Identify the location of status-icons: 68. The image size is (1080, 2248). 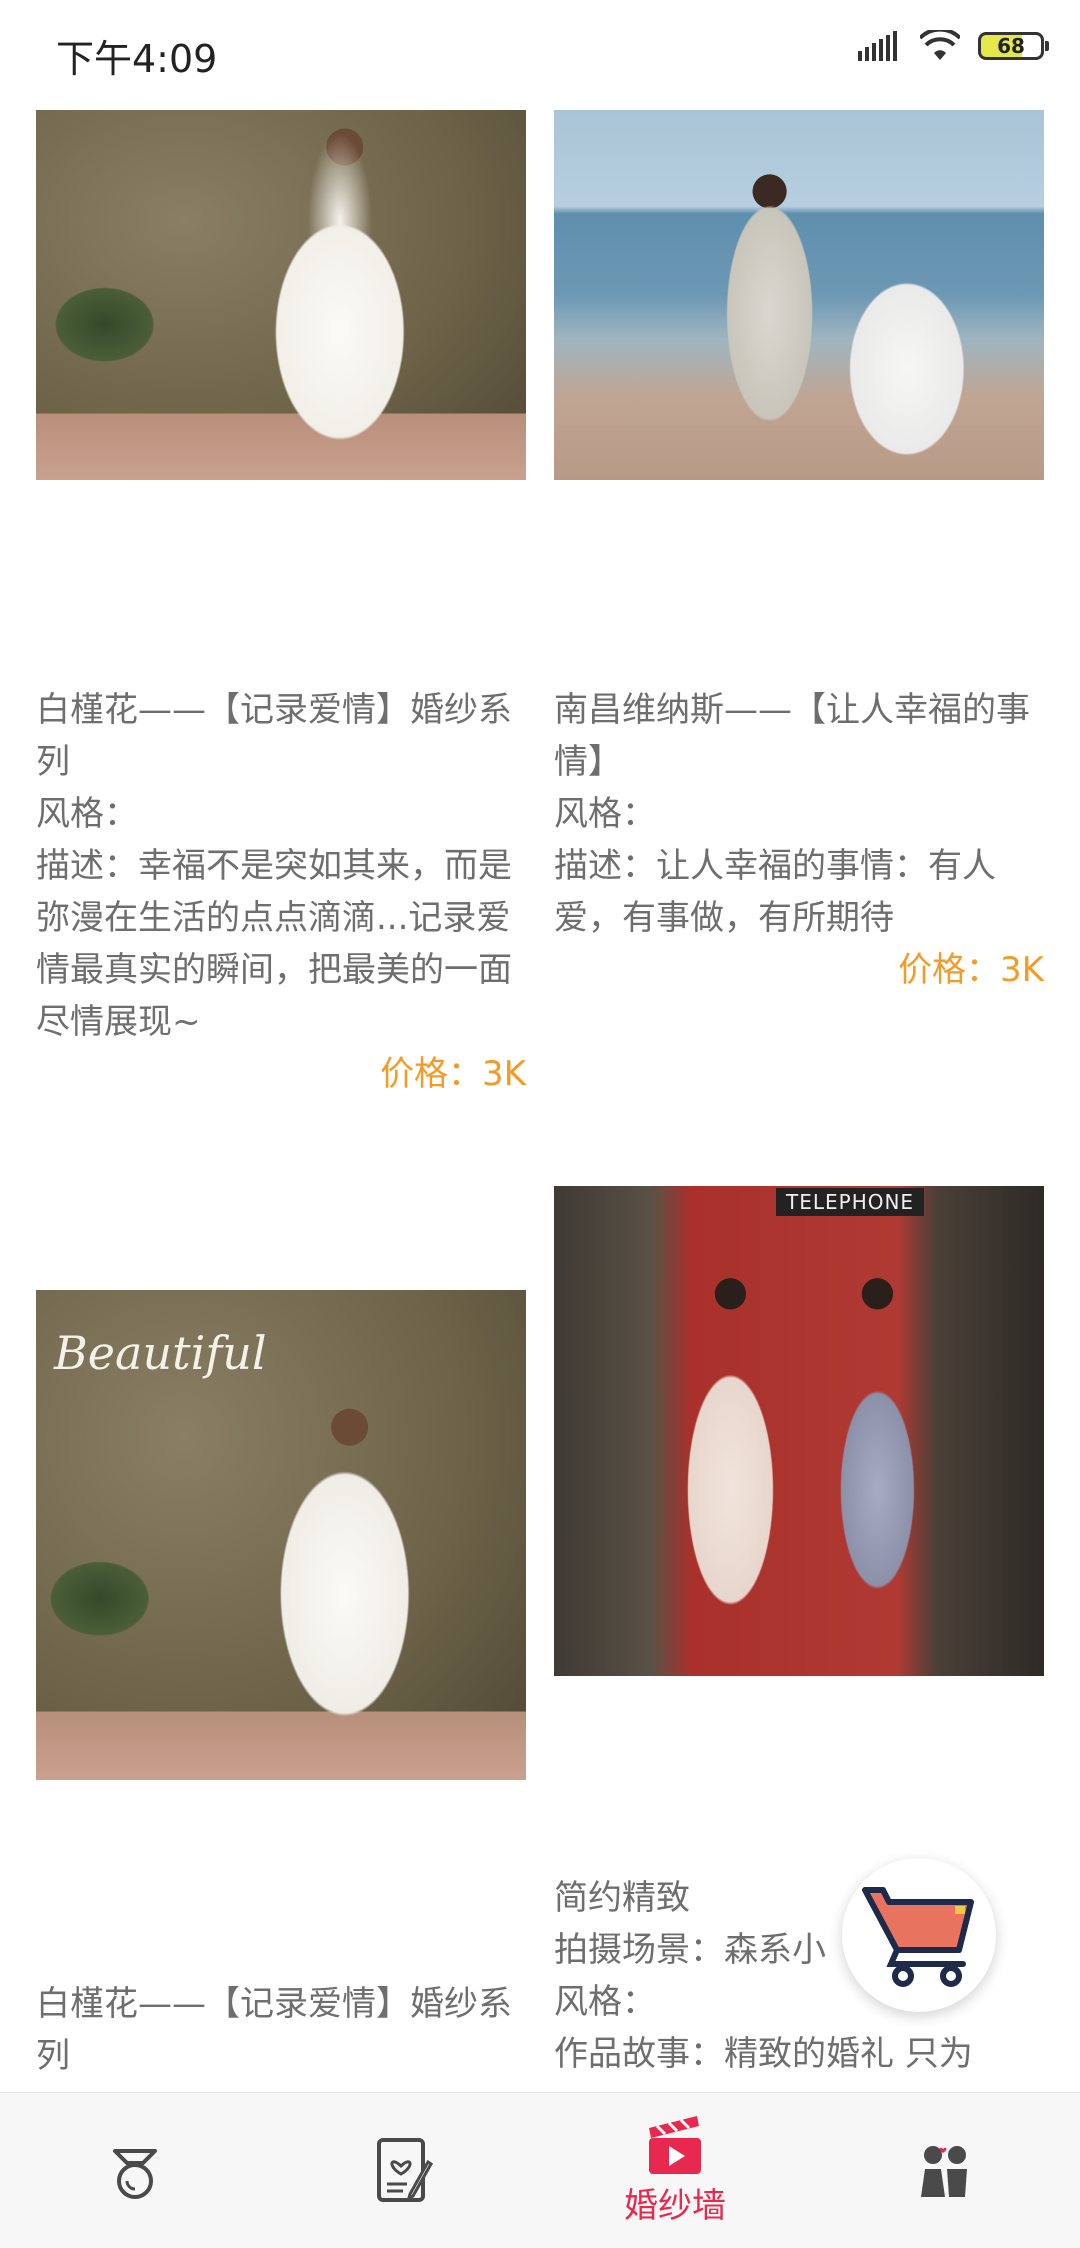
(953, 46).